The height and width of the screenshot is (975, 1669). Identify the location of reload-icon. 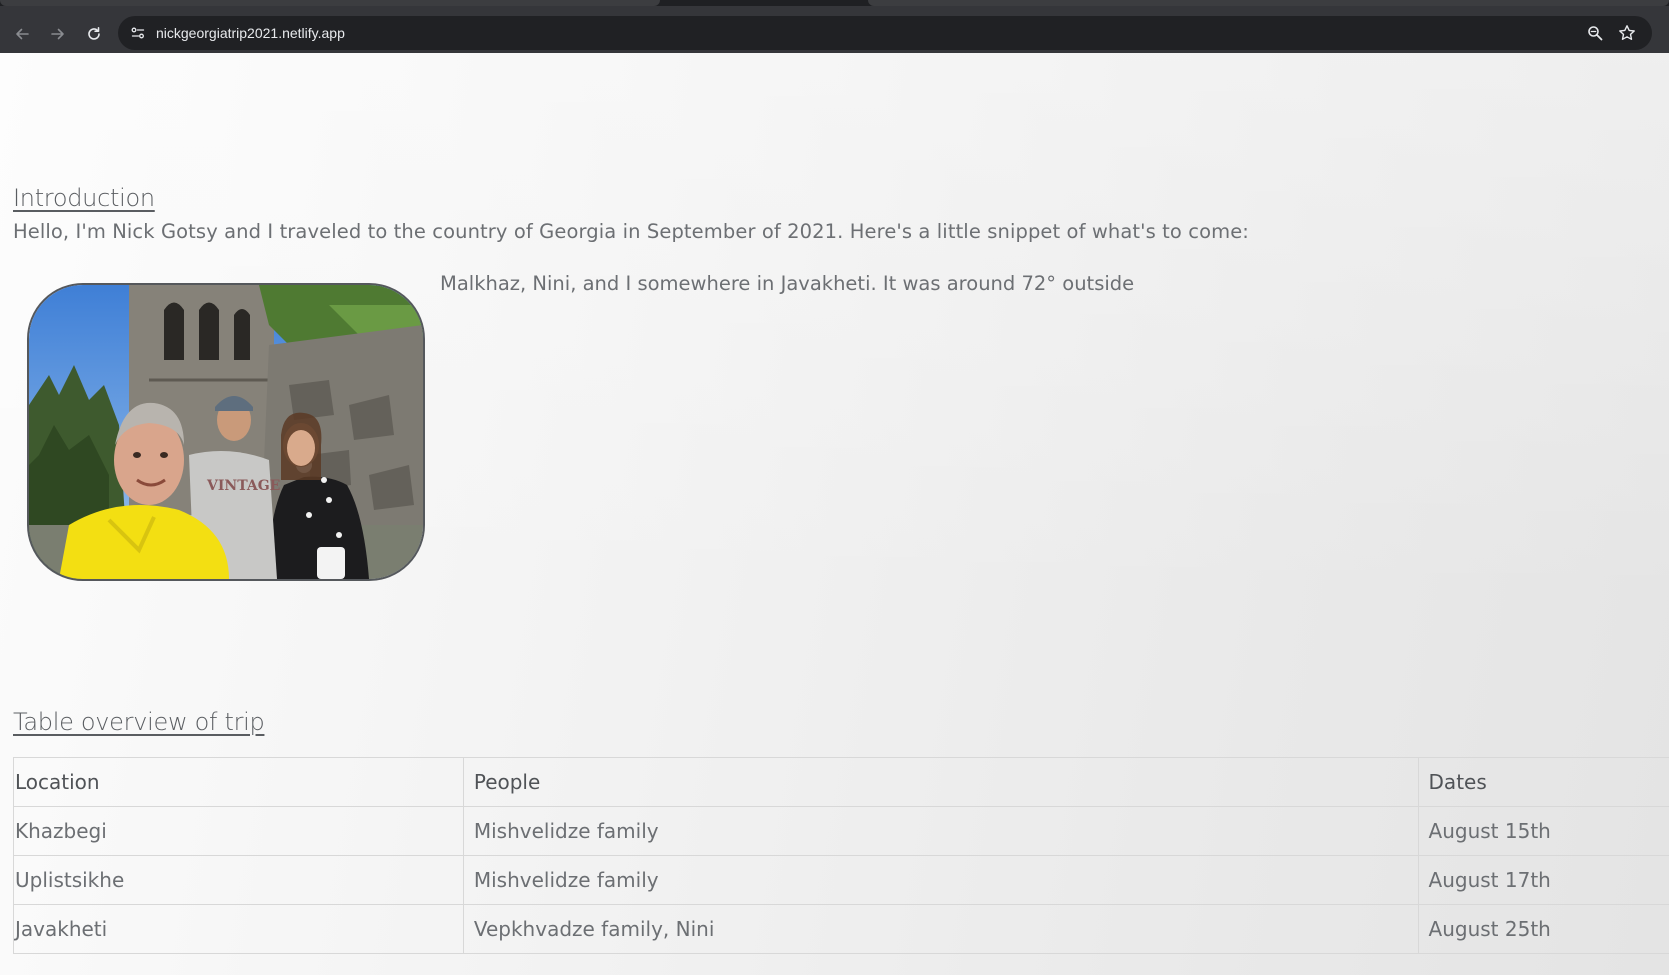
(94, 34).